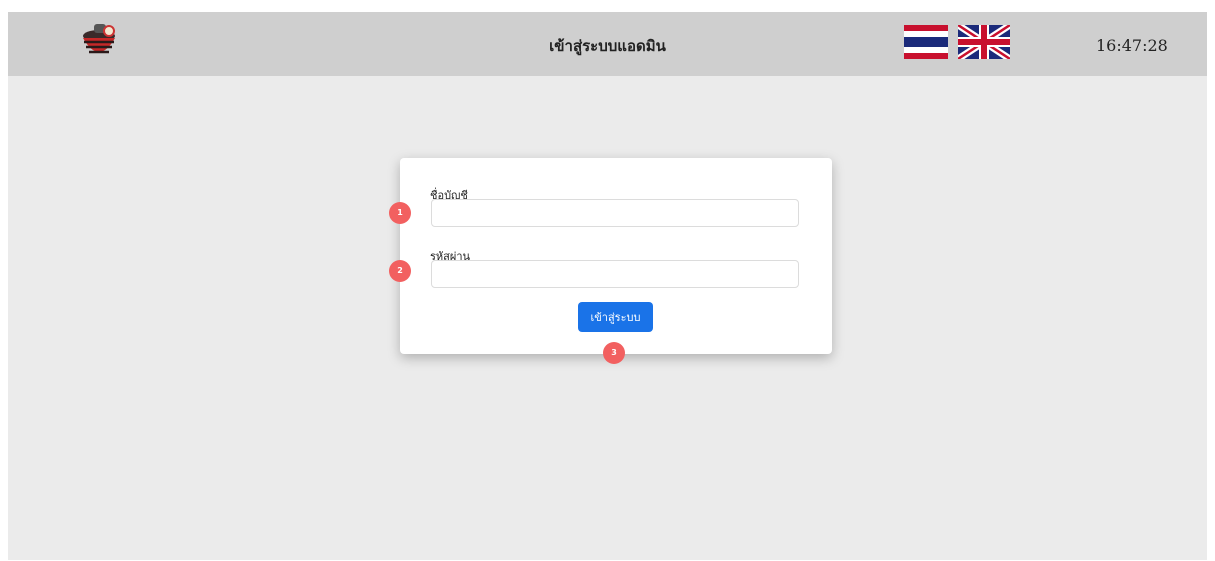 The image size is (1215, 561). What do you see at coordinates (926, 42) in the screenshot?
I see `thai-flag-icon` at bounding box center [926, 42].